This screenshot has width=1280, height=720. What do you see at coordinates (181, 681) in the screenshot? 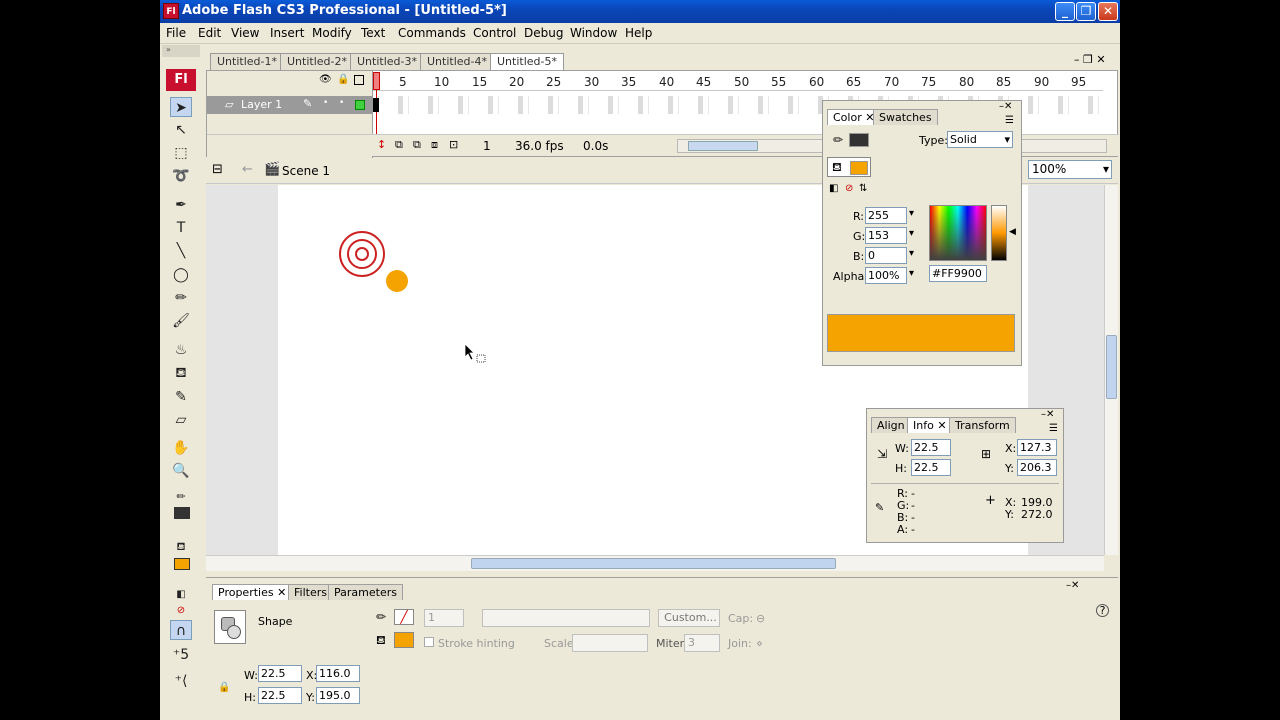
I see `straighten-icon: ⁺⟨` at bounding box center [181, 681].